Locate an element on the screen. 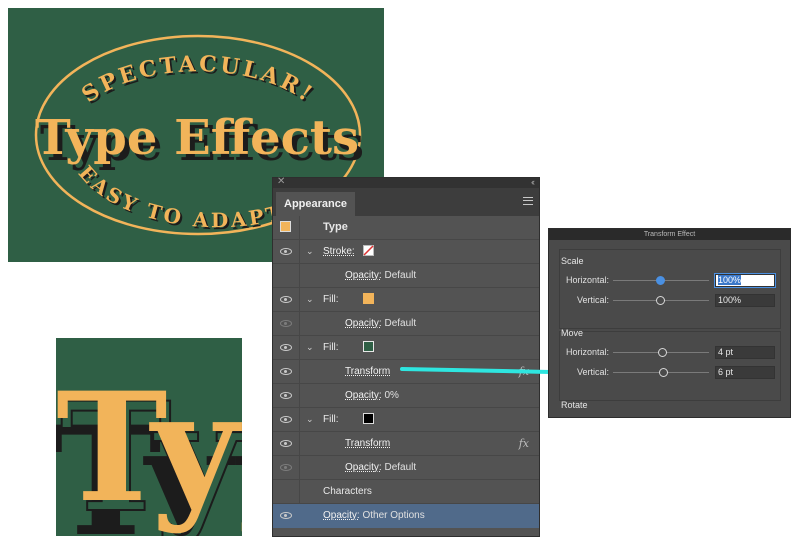  close-icon: ✕ is located at coordinates (281, 182).